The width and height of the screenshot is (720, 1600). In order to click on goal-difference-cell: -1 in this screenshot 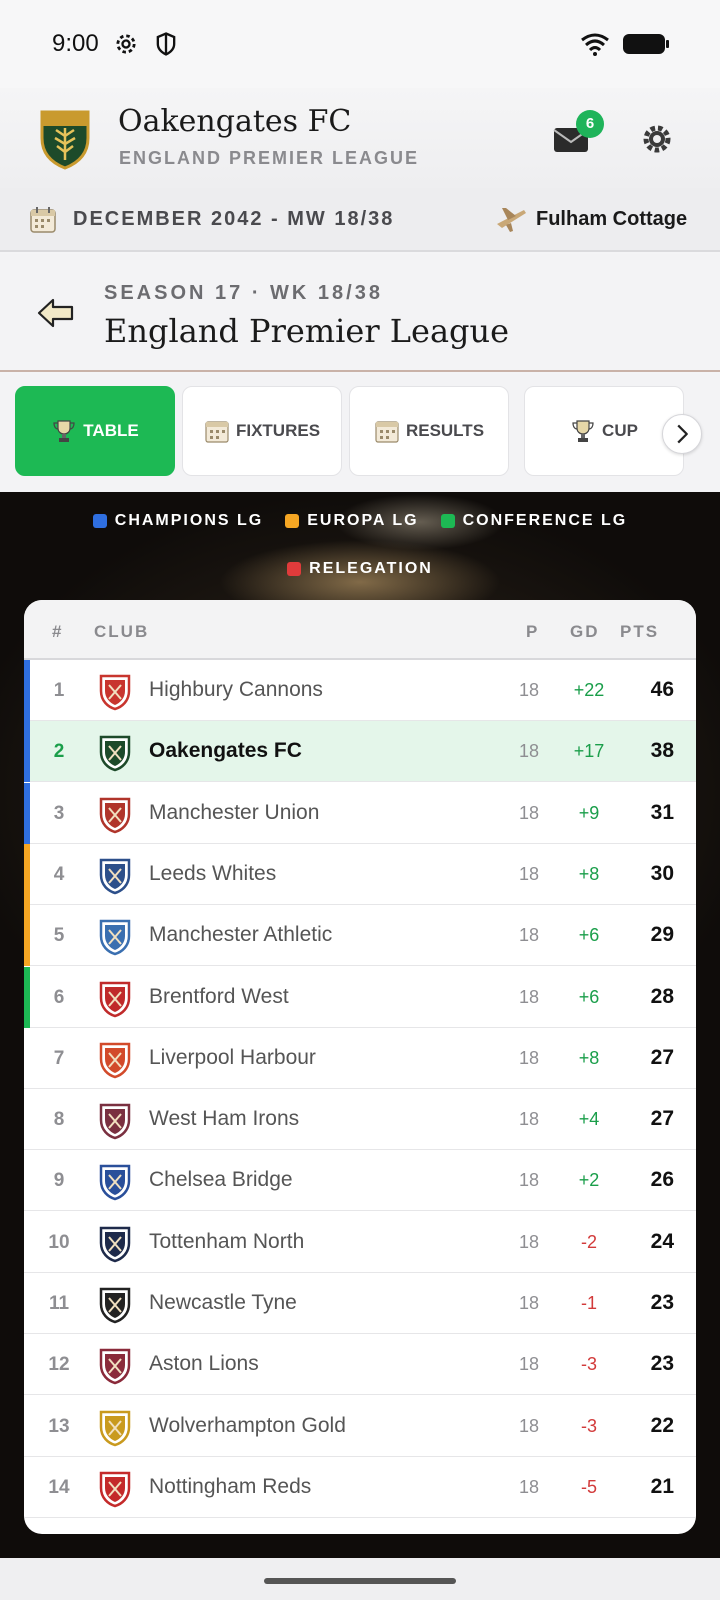, I will do `click(588, 1303)`.